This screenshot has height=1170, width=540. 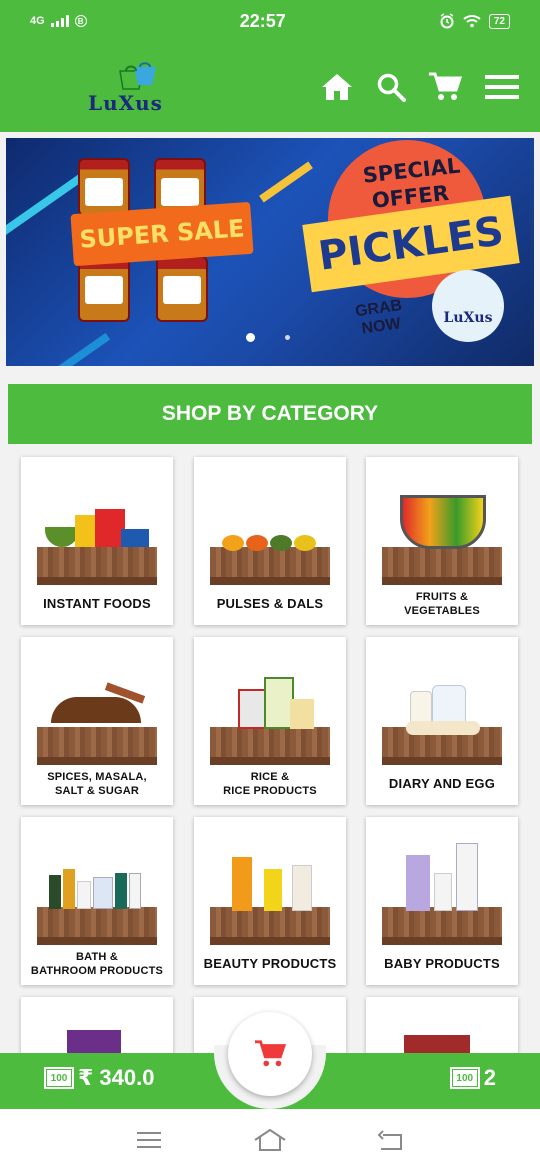 I want to click on category-card: INSTANT FOODS, so click(x=97, y=541).